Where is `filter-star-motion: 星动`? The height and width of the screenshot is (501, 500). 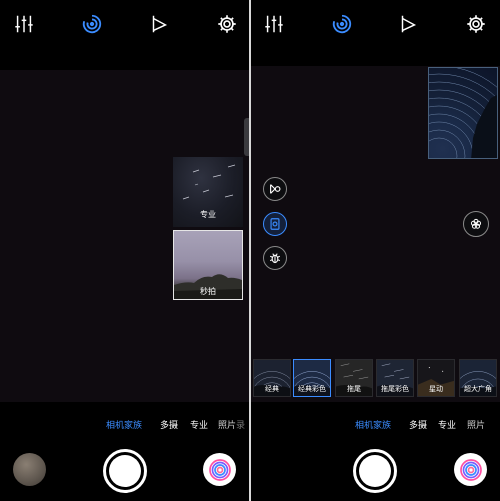 filter-star-motion: 星动 is located at coordinates (436, 378).